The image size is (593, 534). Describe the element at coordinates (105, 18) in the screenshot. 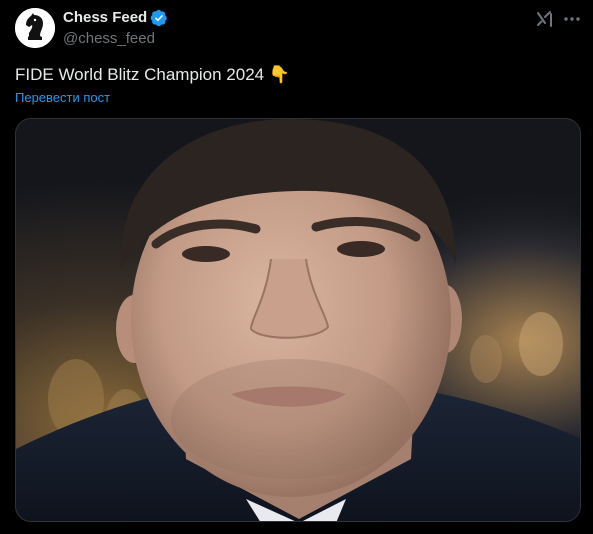

I see `author-display-name: Chess Feed` at that location.